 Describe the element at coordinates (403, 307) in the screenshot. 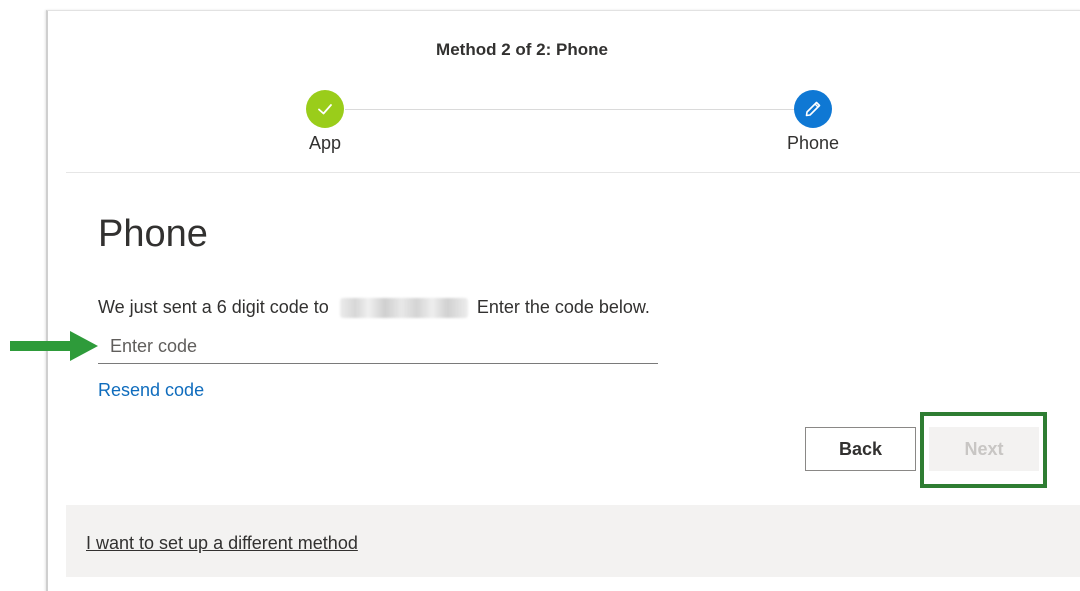

I see `redacted-phone-number` at that location.